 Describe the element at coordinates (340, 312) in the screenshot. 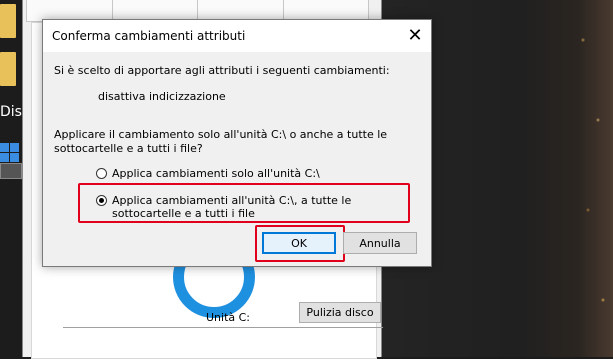

I see `disk-cleanup-button: Pulizia disco` at that location.